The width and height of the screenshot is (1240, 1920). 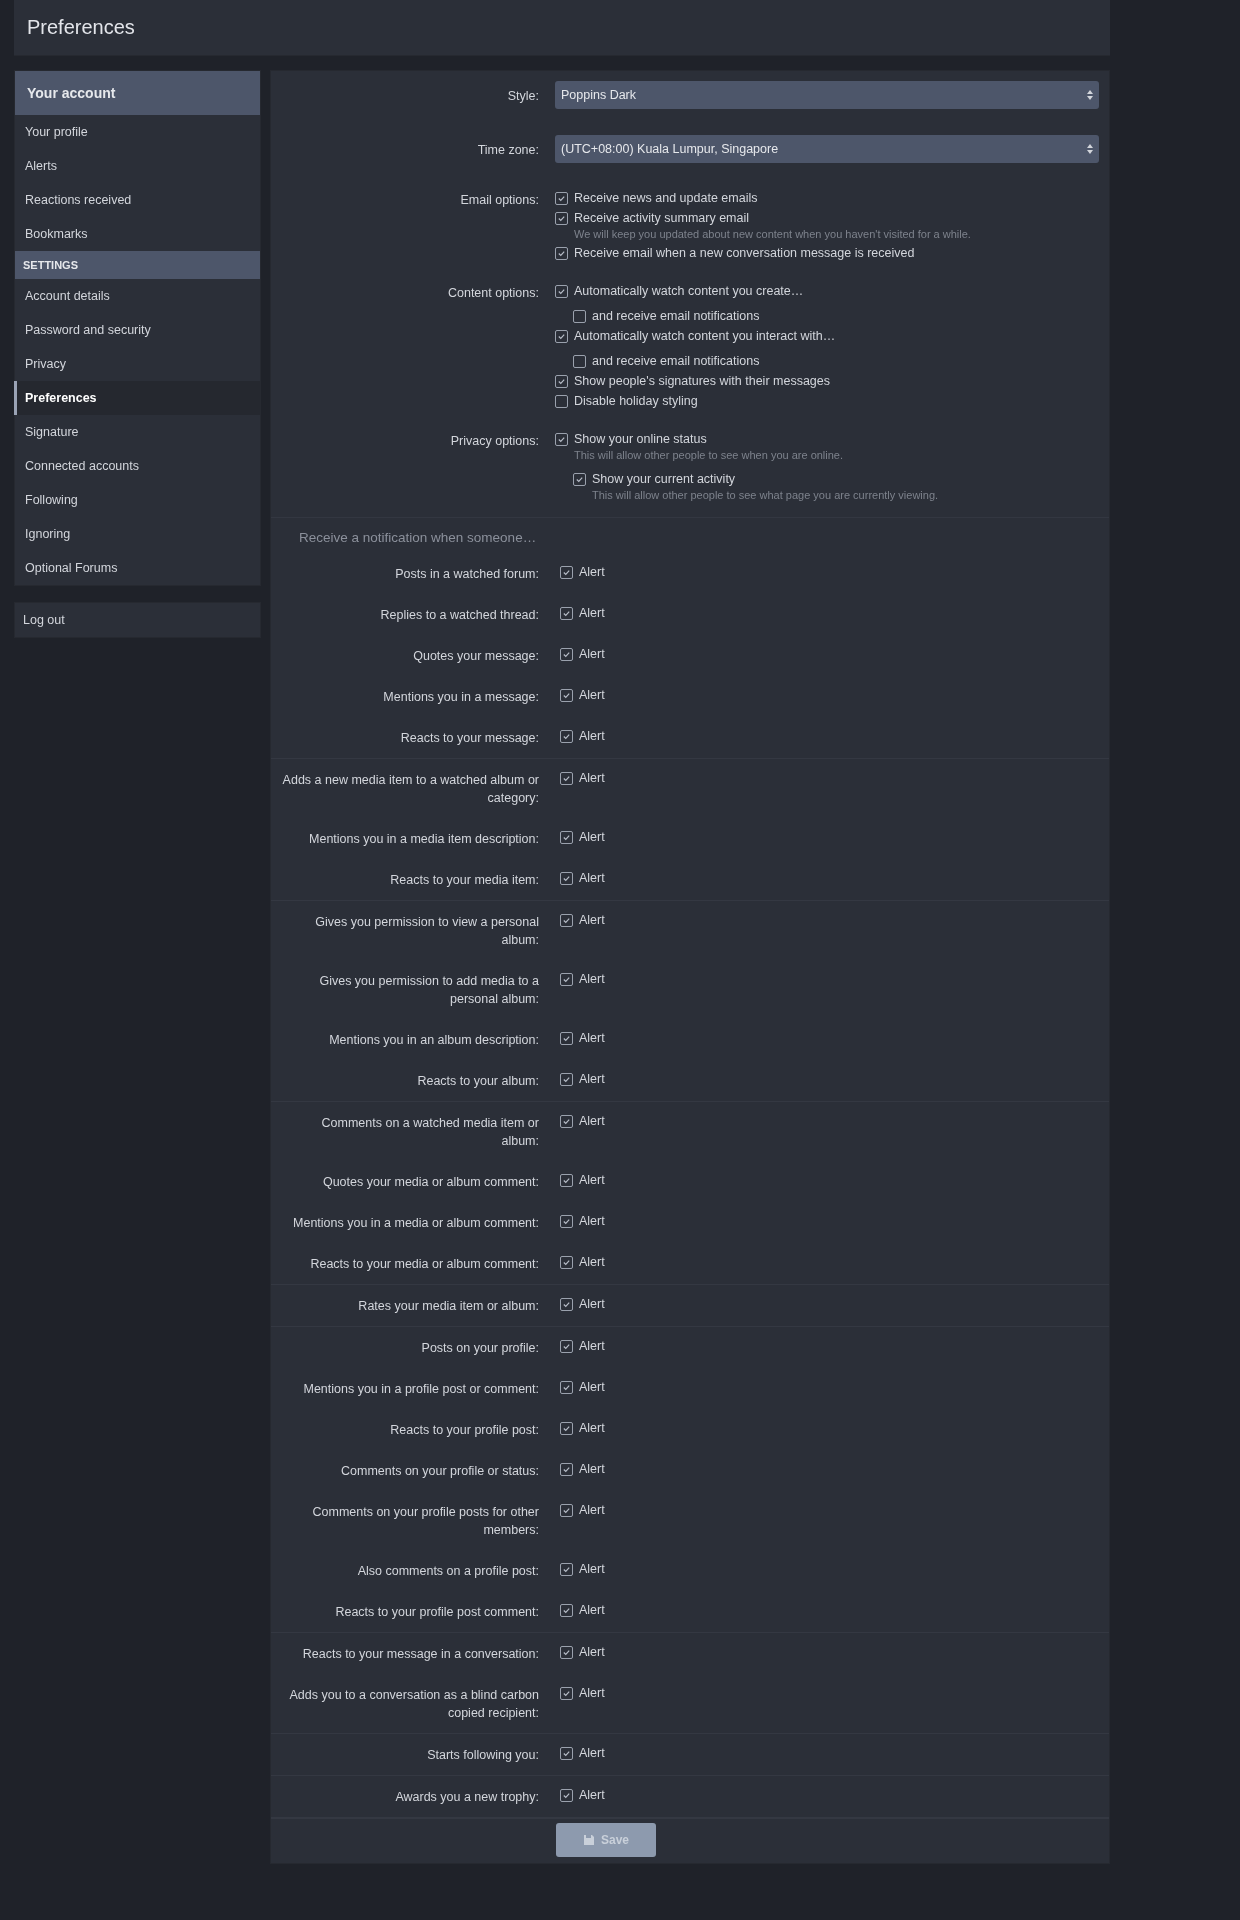 I want to click on sidebar-heading: Your account, so click(x=137, y=93).